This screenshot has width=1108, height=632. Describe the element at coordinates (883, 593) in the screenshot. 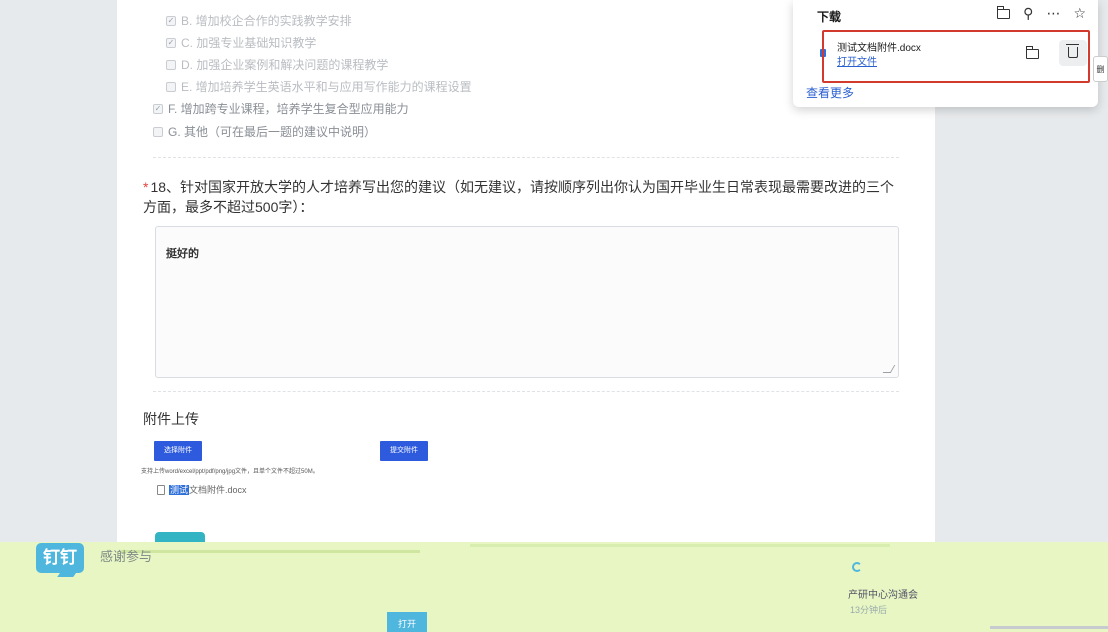

I see `meeting-title: 产研中心沟通会` at that location.